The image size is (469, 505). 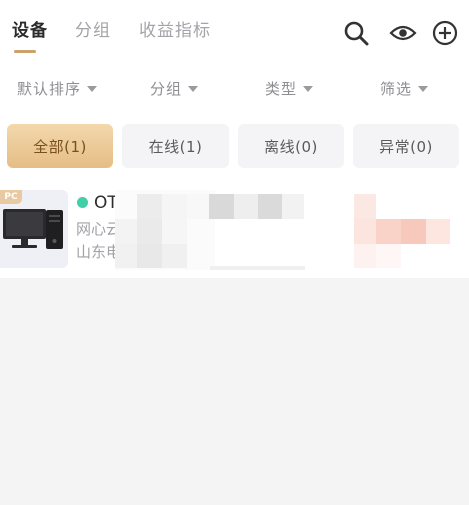 I want to click on tab-devices: 设备, so click(x=30, y=31).